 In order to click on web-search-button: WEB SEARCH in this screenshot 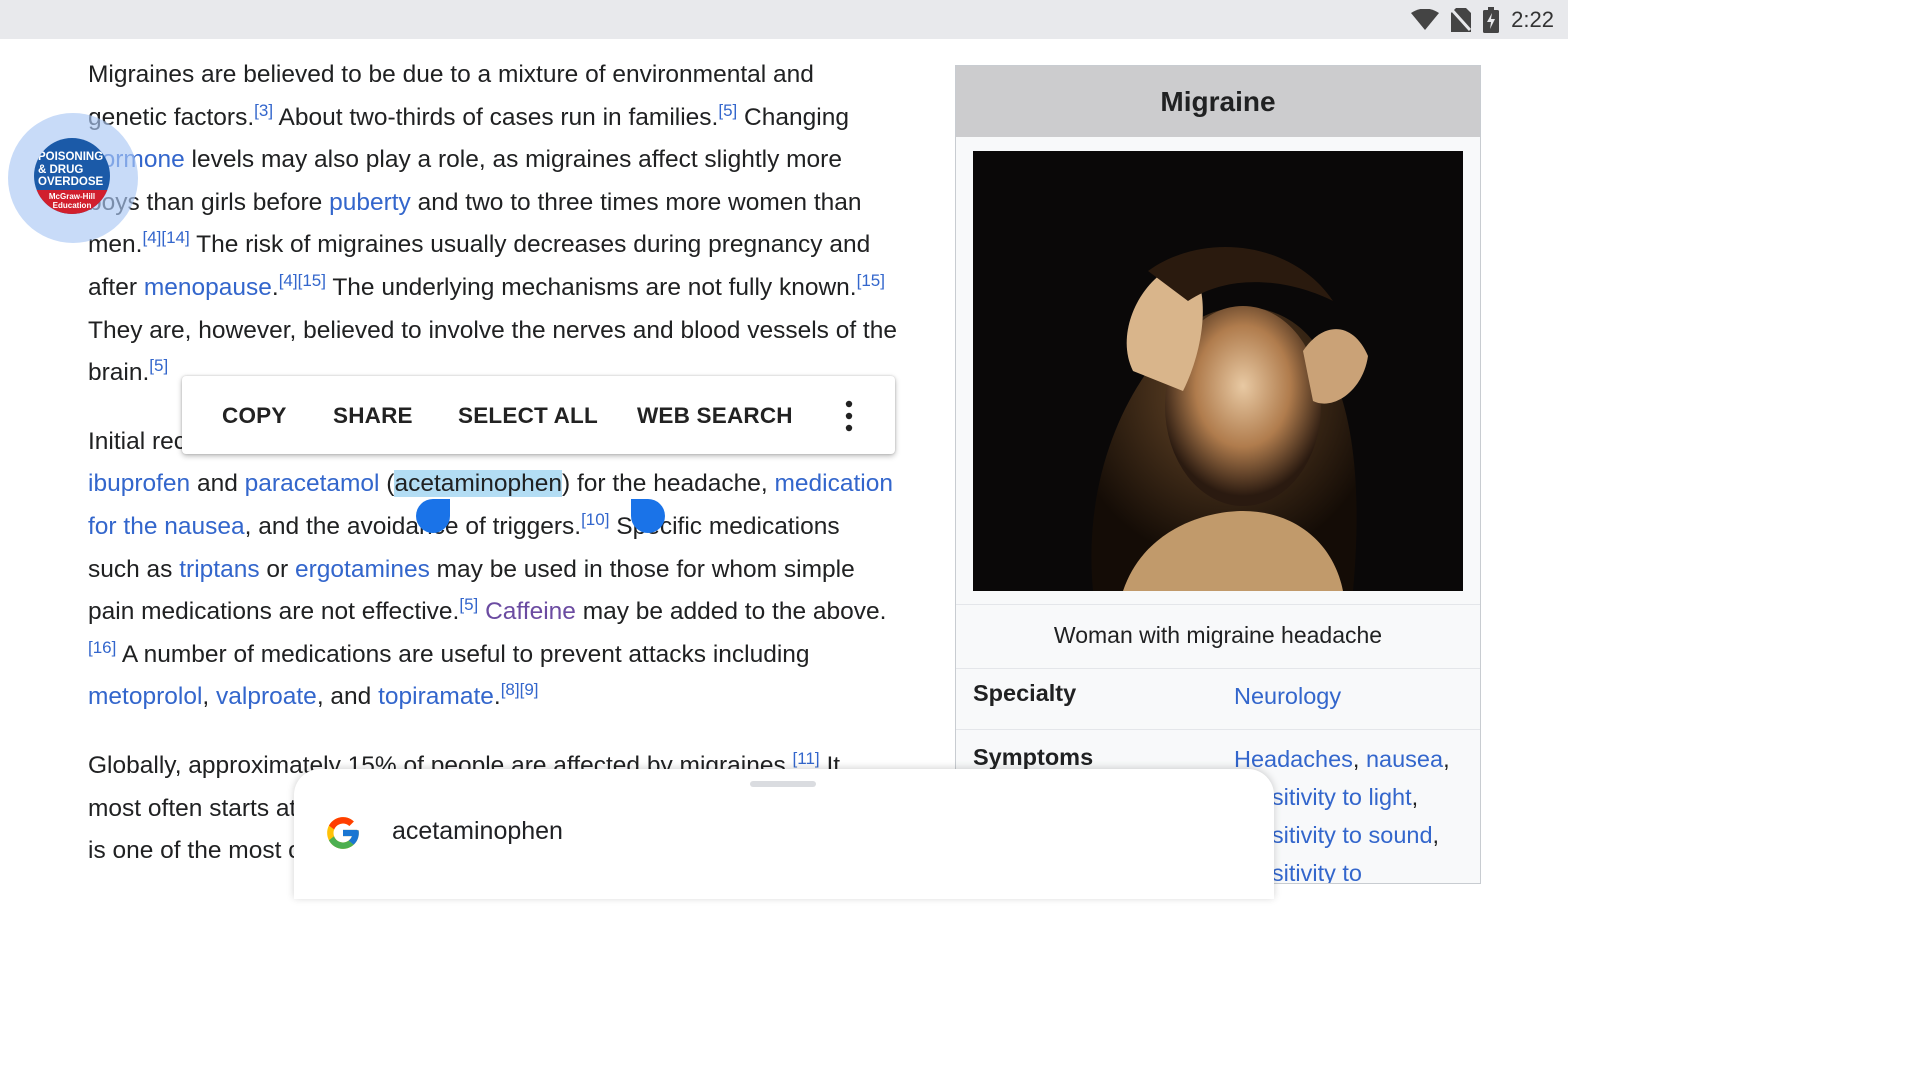, I will do `click(715, 415)`.